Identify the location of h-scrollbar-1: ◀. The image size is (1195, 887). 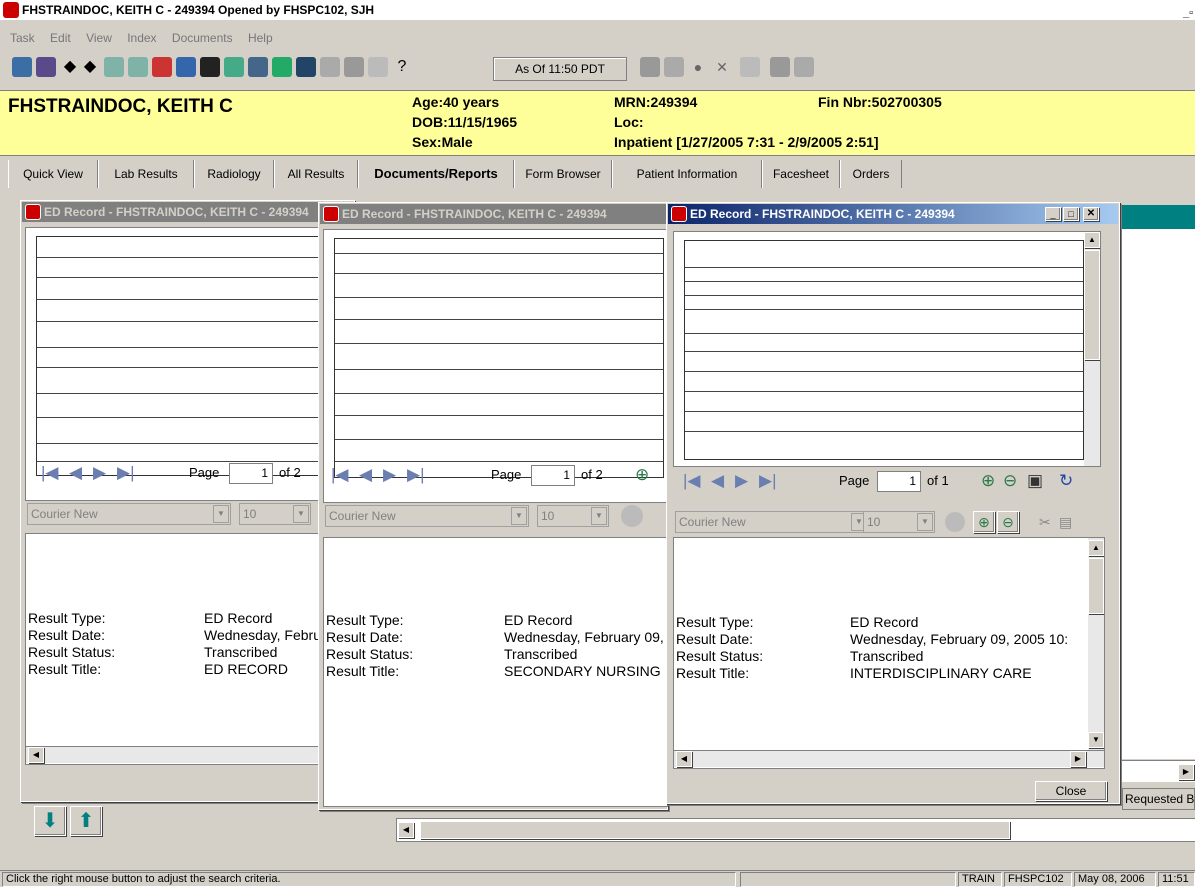
(186, 754).